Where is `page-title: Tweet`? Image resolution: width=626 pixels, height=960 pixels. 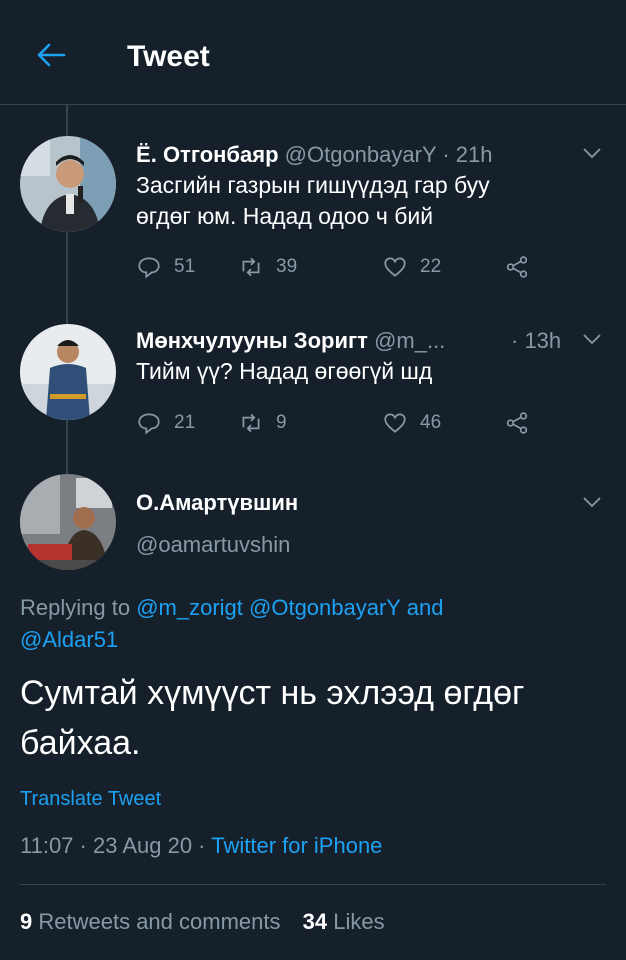 page-title: Tweet is located at coordinates (168, 56).